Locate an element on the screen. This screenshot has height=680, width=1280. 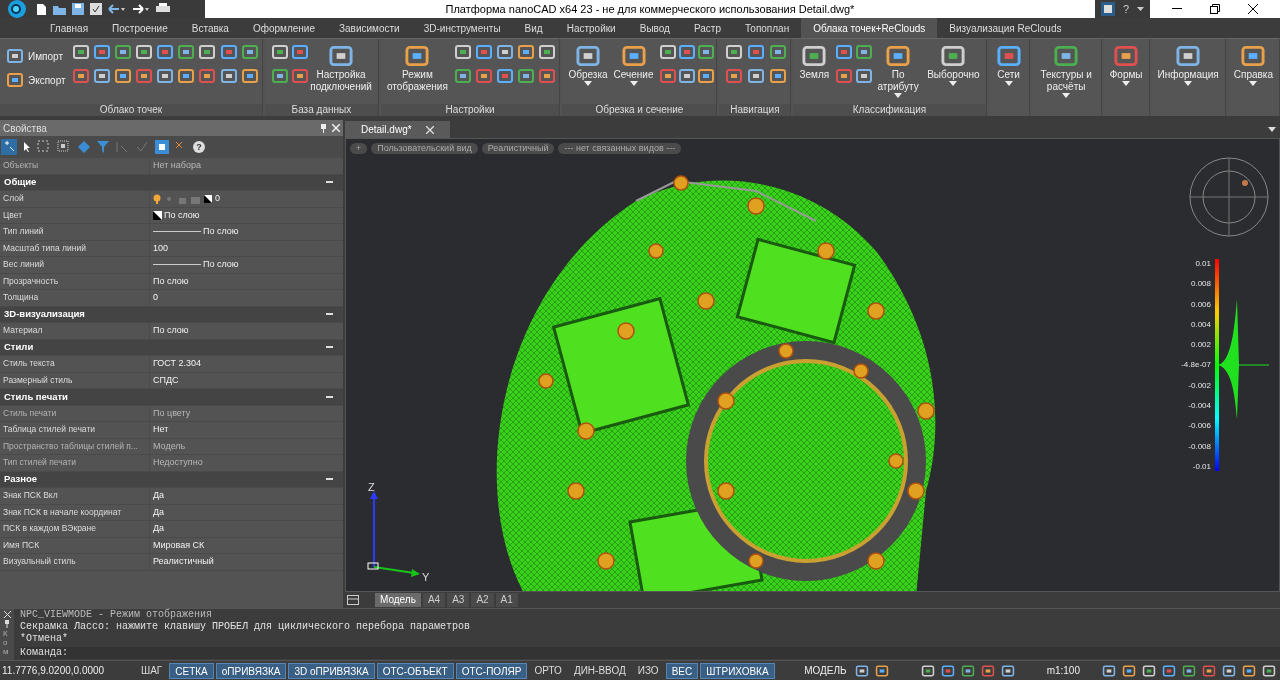
pin-icon is located at coordinates (323, 128).